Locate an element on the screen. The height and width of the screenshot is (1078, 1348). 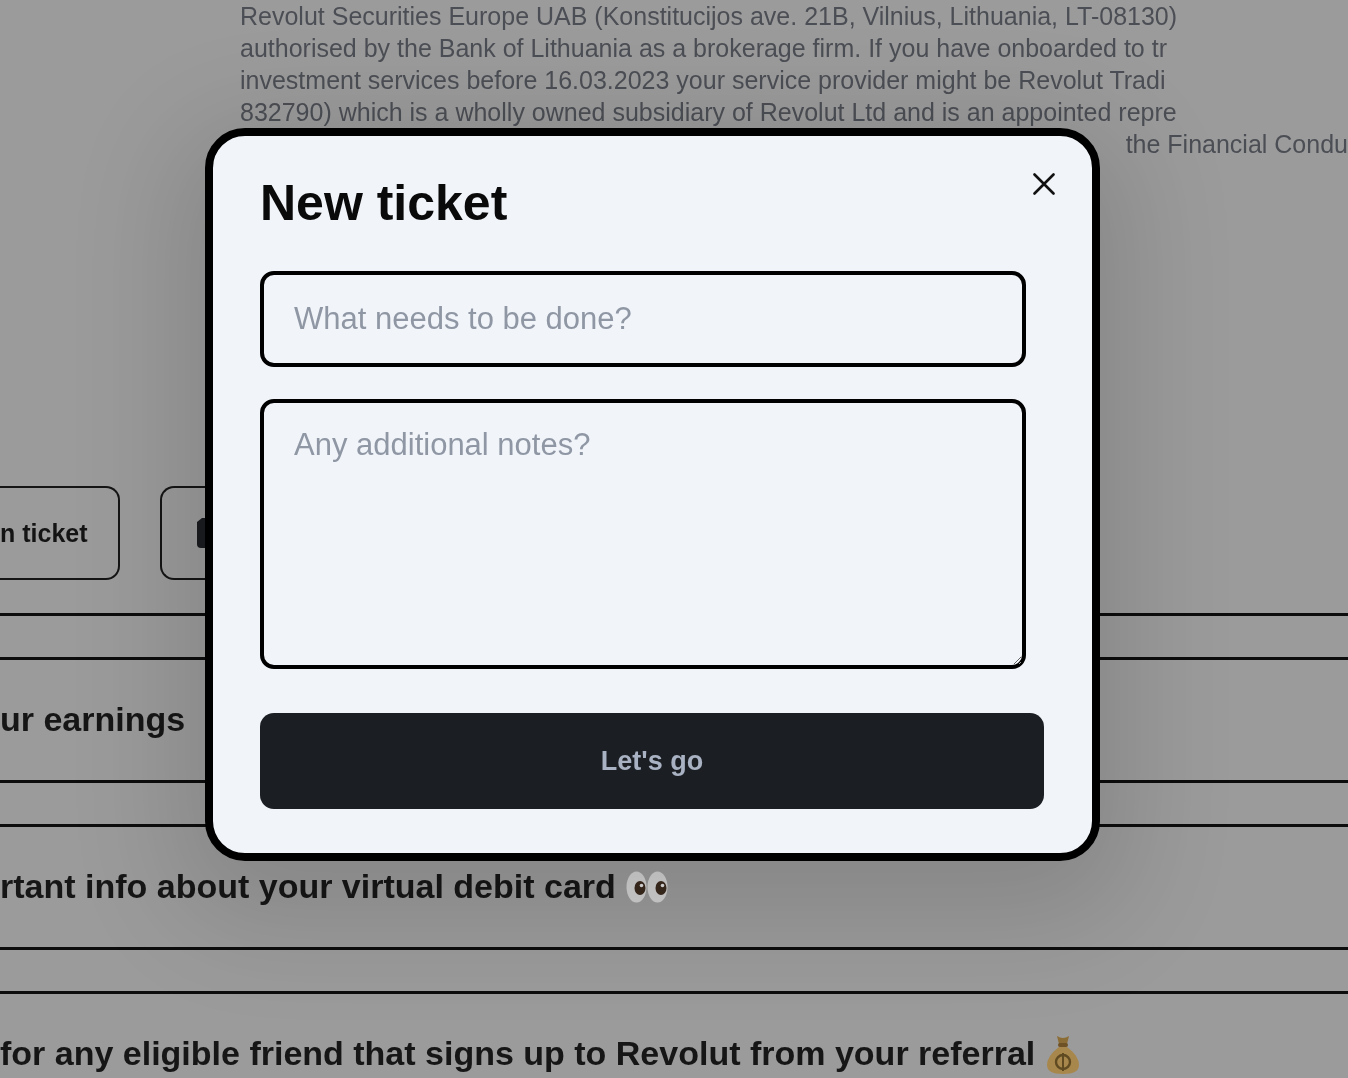
eyes-icon is located at coordinates (646, 887).